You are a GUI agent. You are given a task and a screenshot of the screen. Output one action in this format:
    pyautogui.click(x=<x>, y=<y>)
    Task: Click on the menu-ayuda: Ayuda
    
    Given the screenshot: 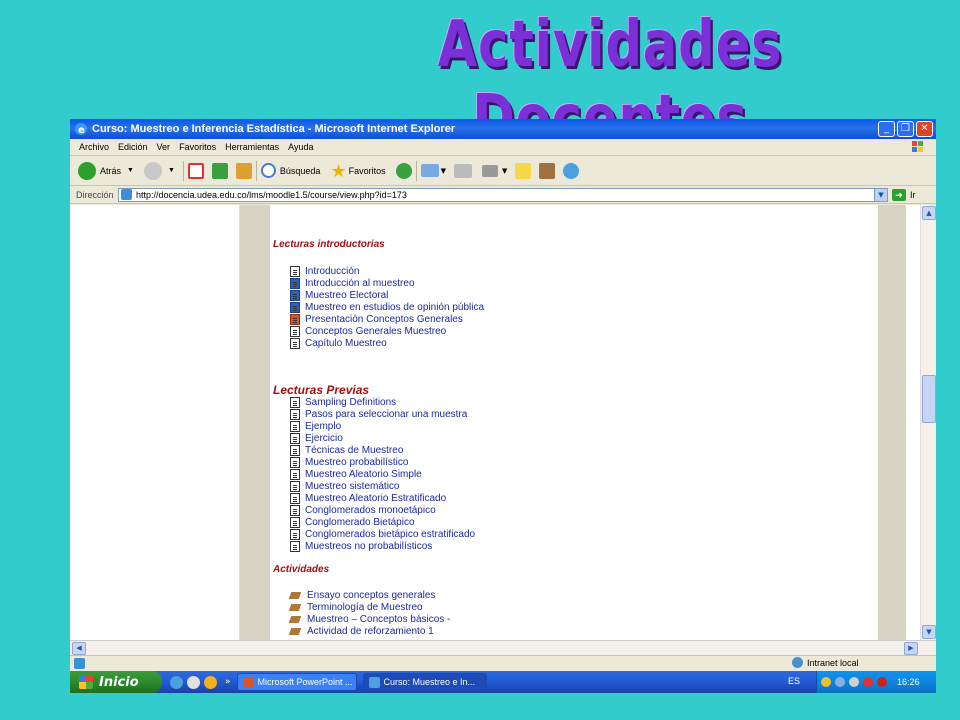 What is the action you would take?
    pyautogui.click(x=300, y=147)
    